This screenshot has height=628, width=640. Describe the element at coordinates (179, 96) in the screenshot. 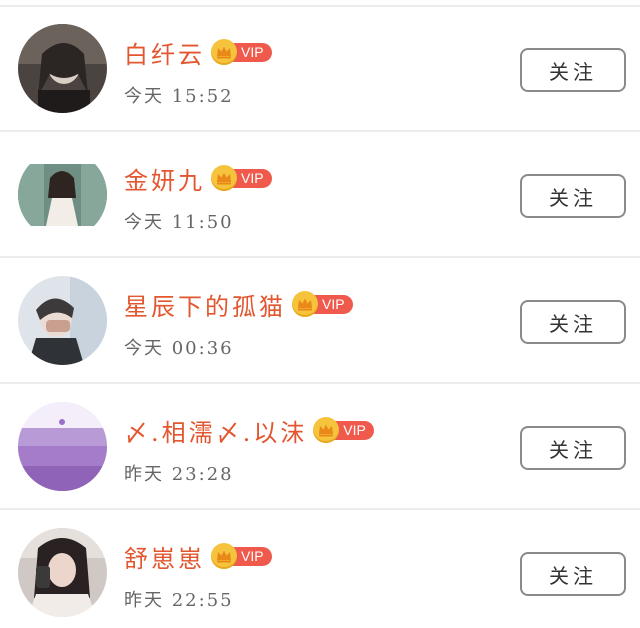

I see `timestamp: 今天 15:52` at that location.